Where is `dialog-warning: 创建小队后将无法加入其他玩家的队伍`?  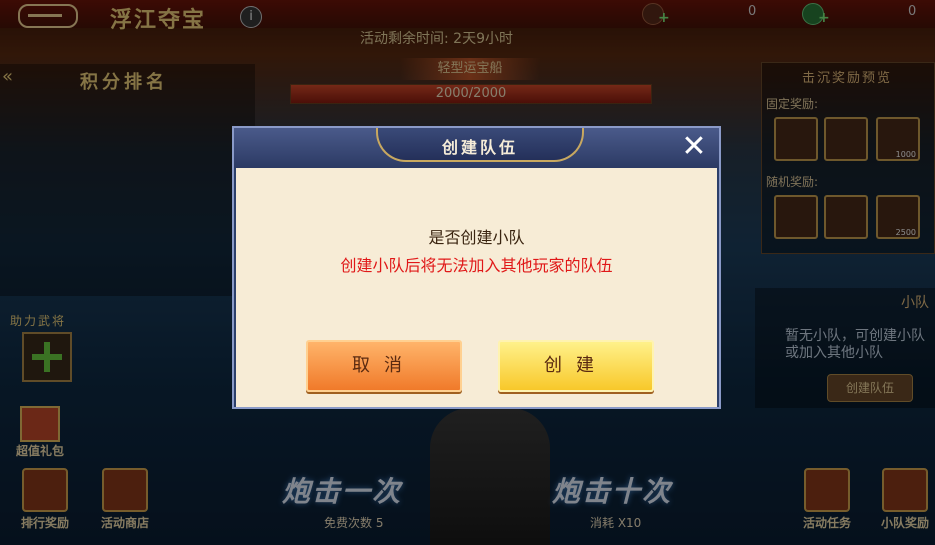
dialog-warning: 创建小队后将无法加入其他玩家的队伍 is located at coordinates (476, 265).